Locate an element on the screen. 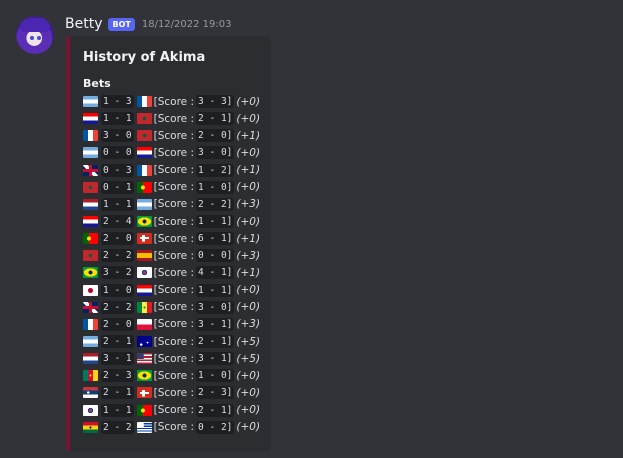 This screenshot has width=623, height=458. score-away: 3] is located at coordinates (226, 393).